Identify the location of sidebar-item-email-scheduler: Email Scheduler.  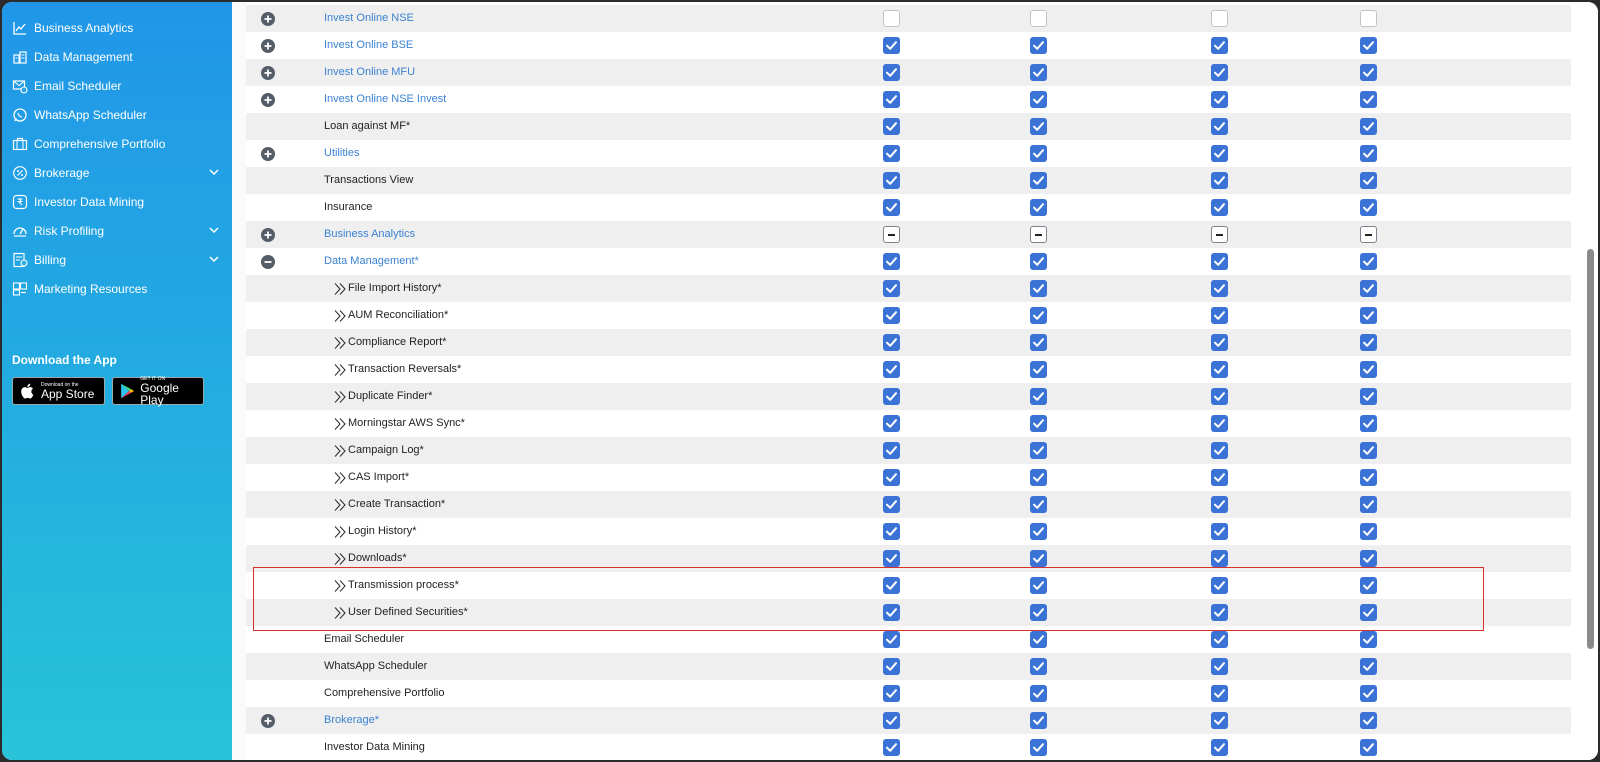
(117, 85).